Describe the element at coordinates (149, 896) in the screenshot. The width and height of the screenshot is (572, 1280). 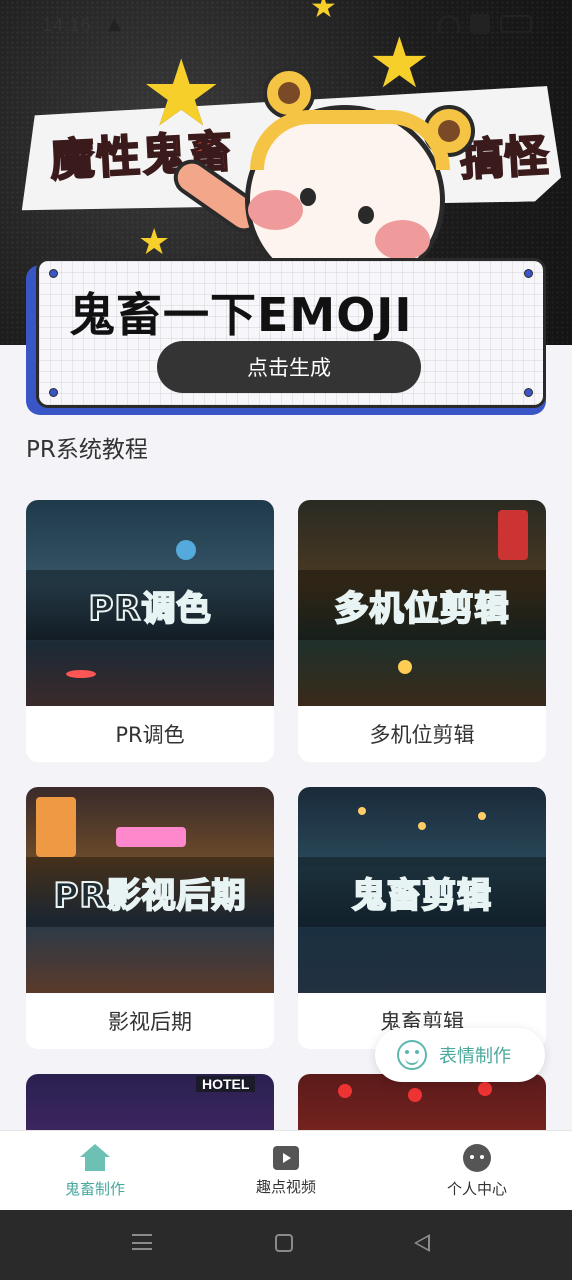
I see `card-overlay-title: PR影视后期` at that location.